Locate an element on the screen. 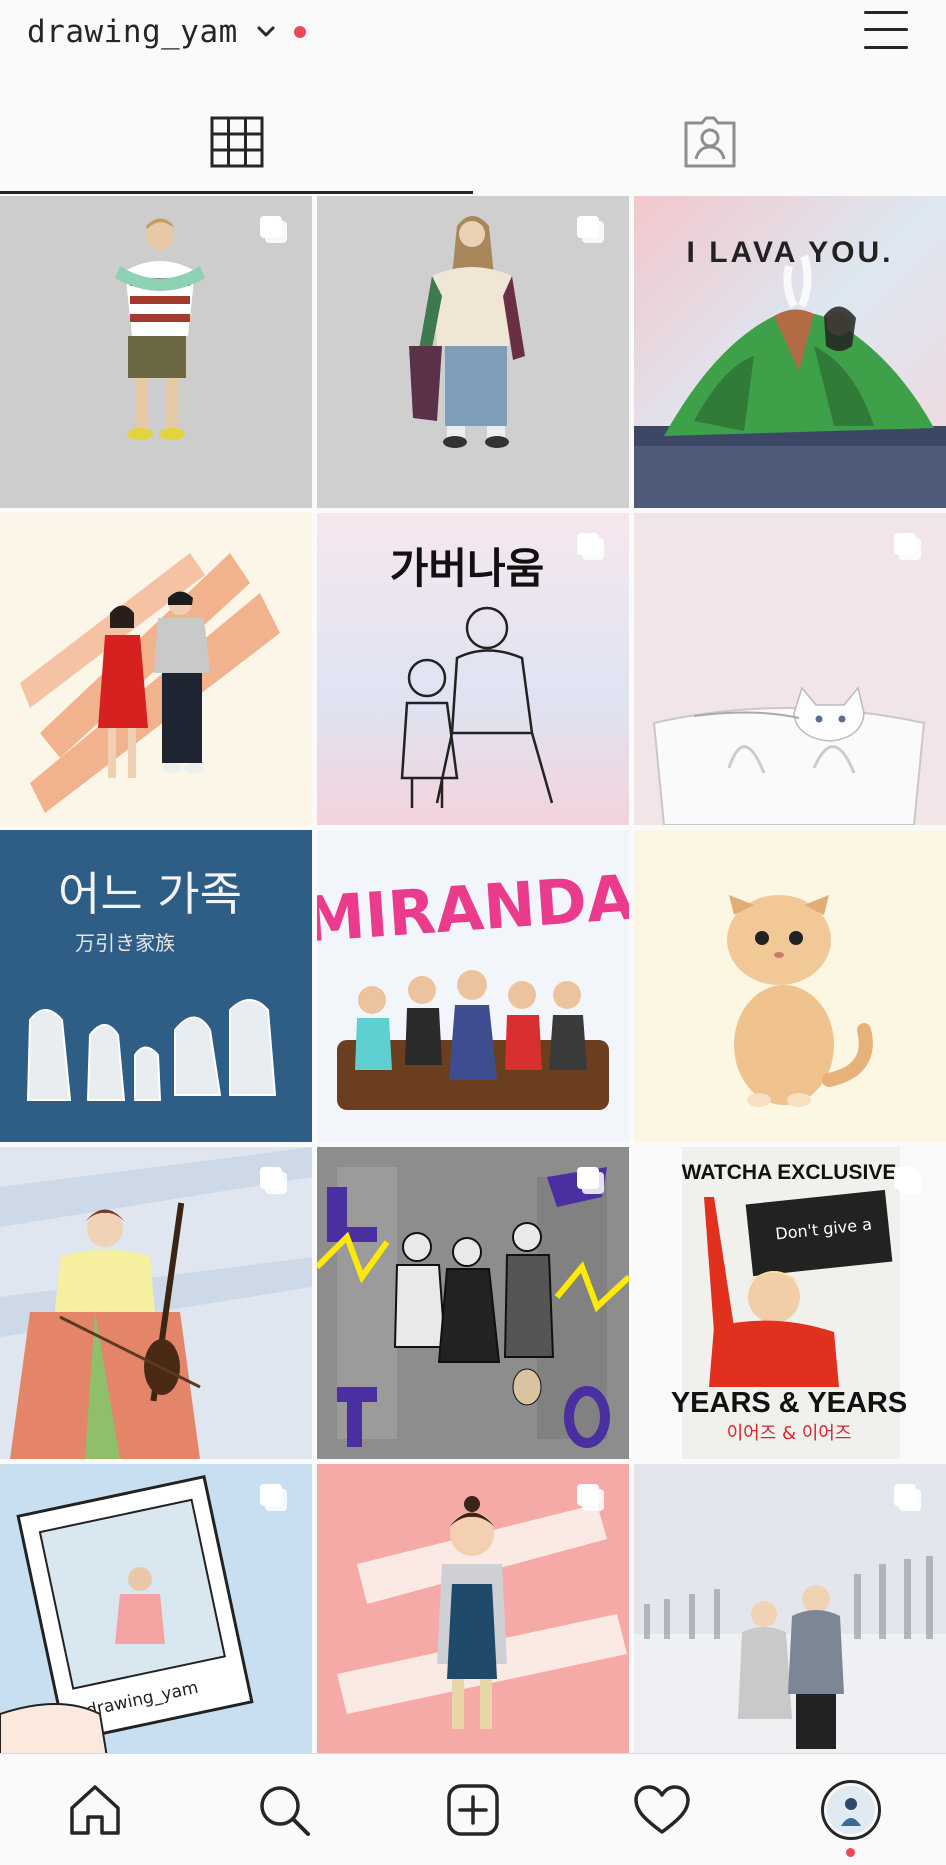 This screenshot has width=946, height=1865. post-image: 어느 가족 万引き家族 is located at coordinates (156, 986).